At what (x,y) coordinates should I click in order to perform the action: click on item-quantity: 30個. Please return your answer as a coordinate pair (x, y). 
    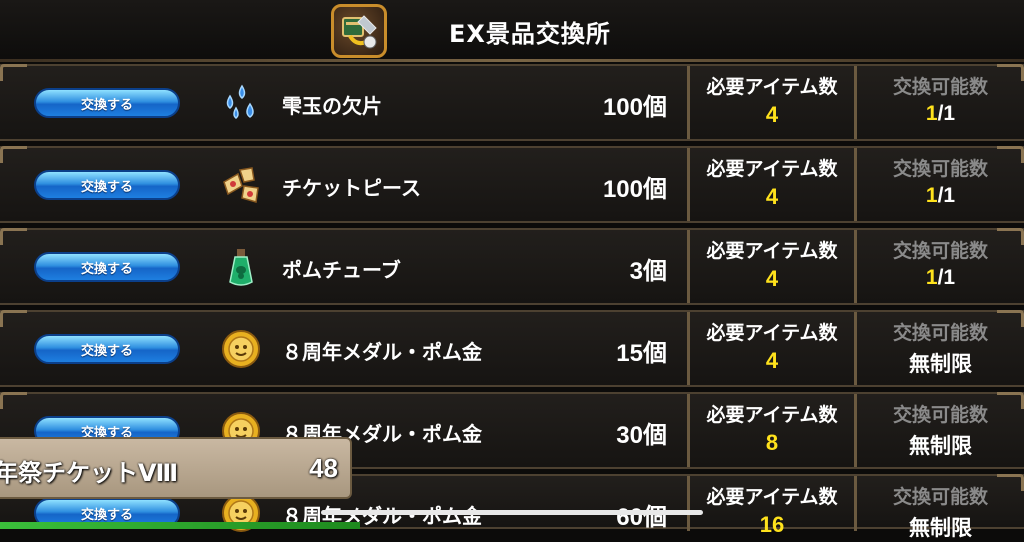
    Looking at the image, I should click on (641, 435).